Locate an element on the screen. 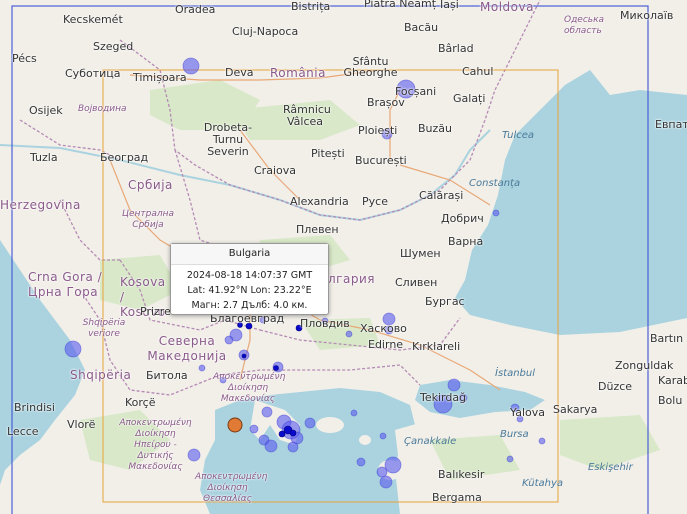  label-herzegovina: Herzegovina is located at coordinates (40, 205).